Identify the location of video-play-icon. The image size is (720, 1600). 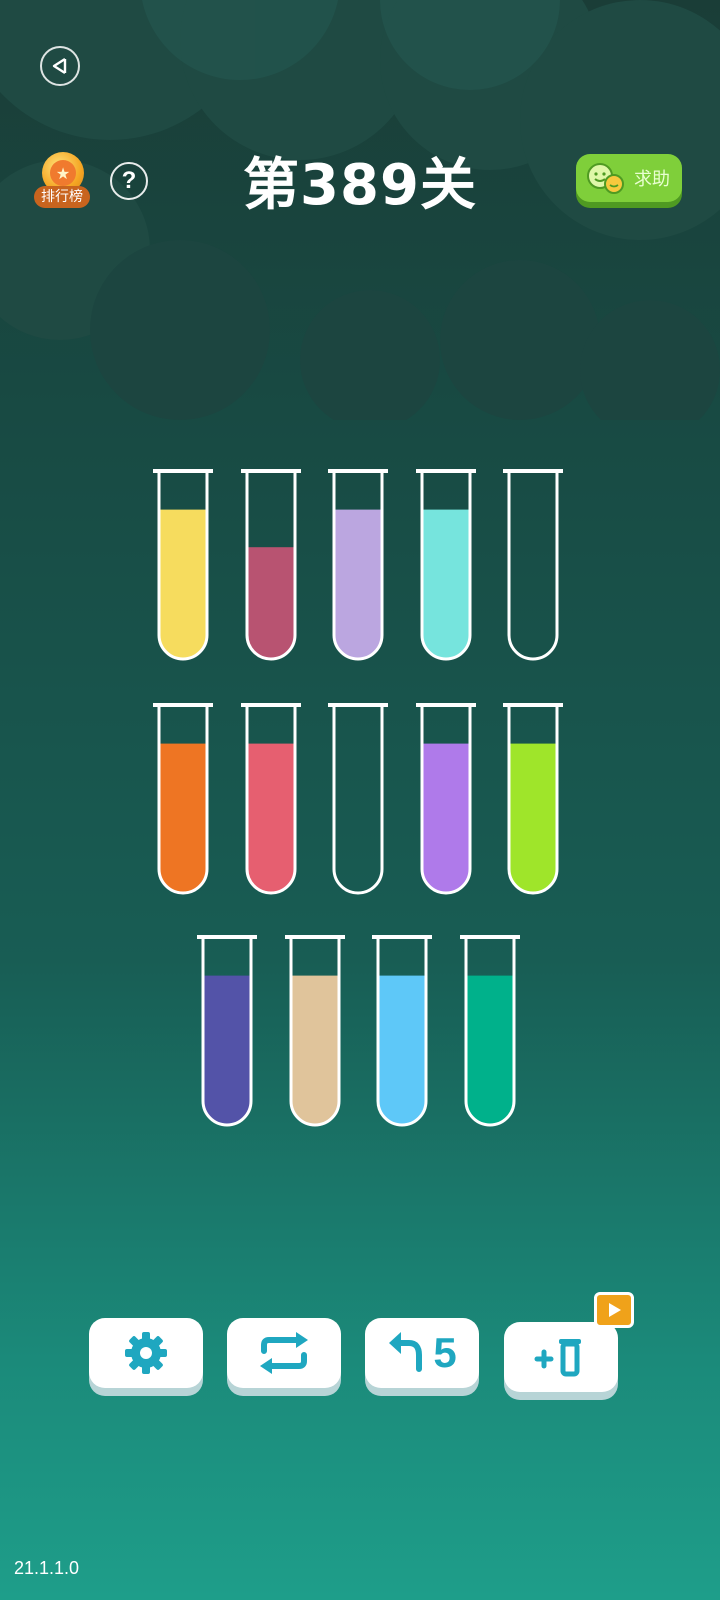
(615, 1310).